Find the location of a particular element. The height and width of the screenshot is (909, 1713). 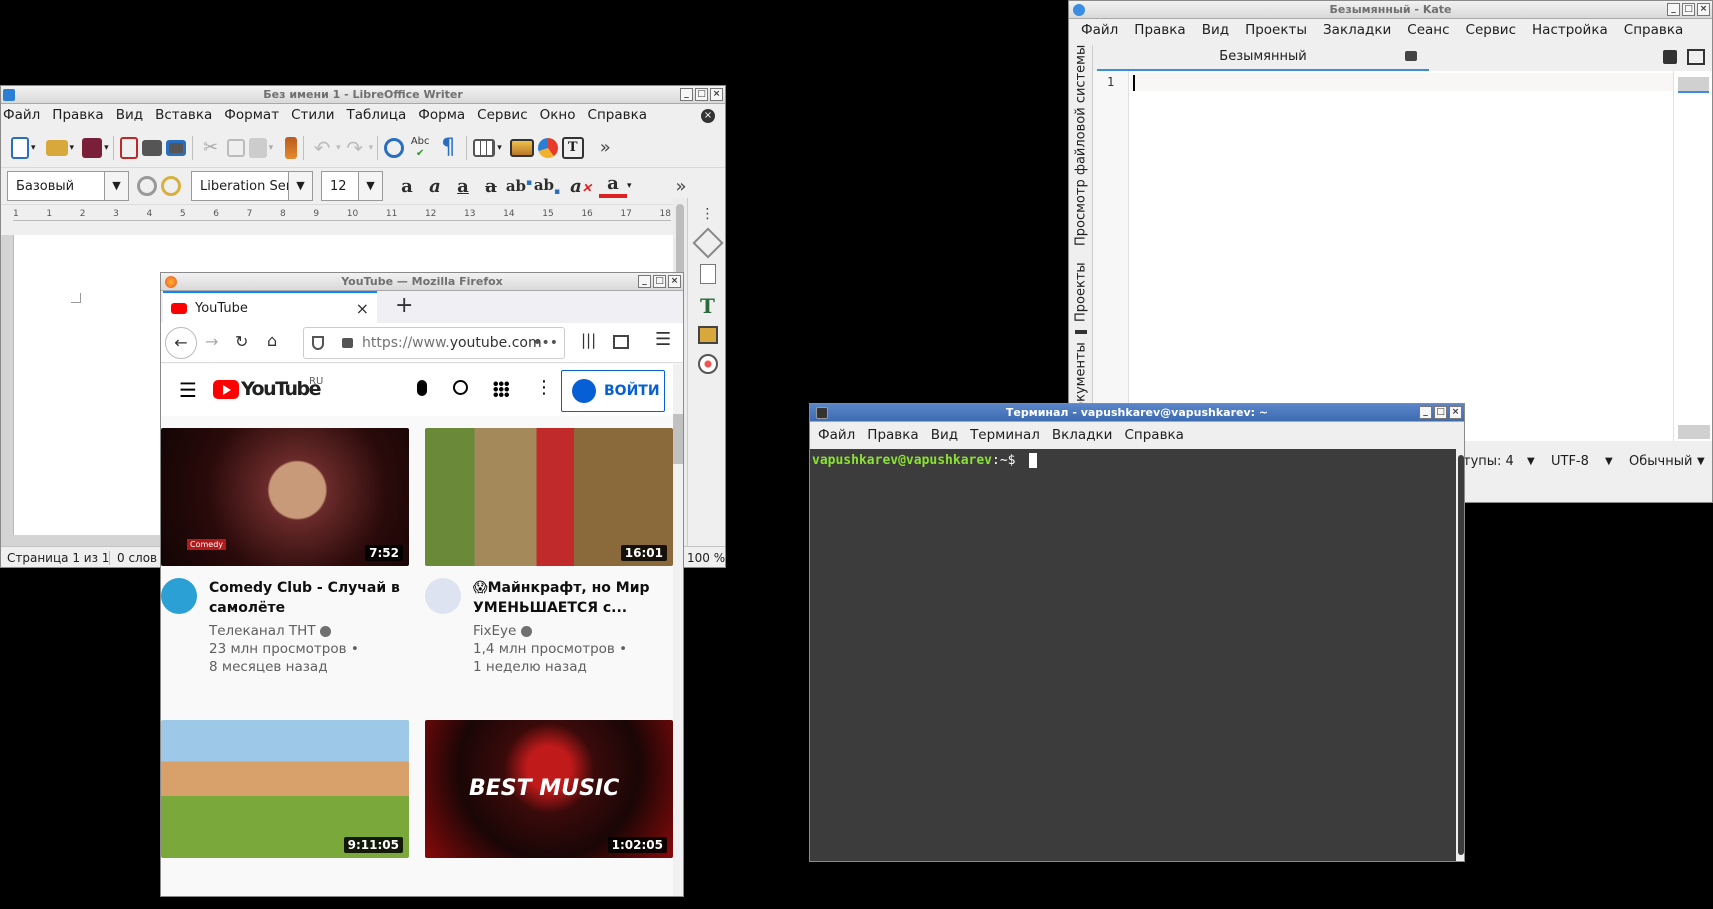

kate-menu-bookmarks: Закладки is located at coordinates (1357, 31).